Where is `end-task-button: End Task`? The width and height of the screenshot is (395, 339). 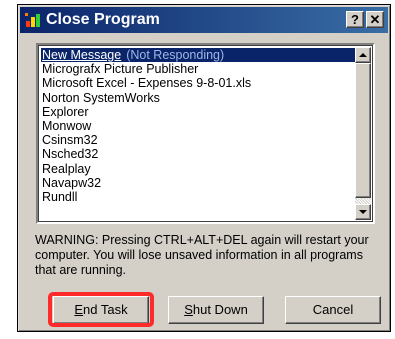
end-task-button: End Task is located at coordinates (101, 310).